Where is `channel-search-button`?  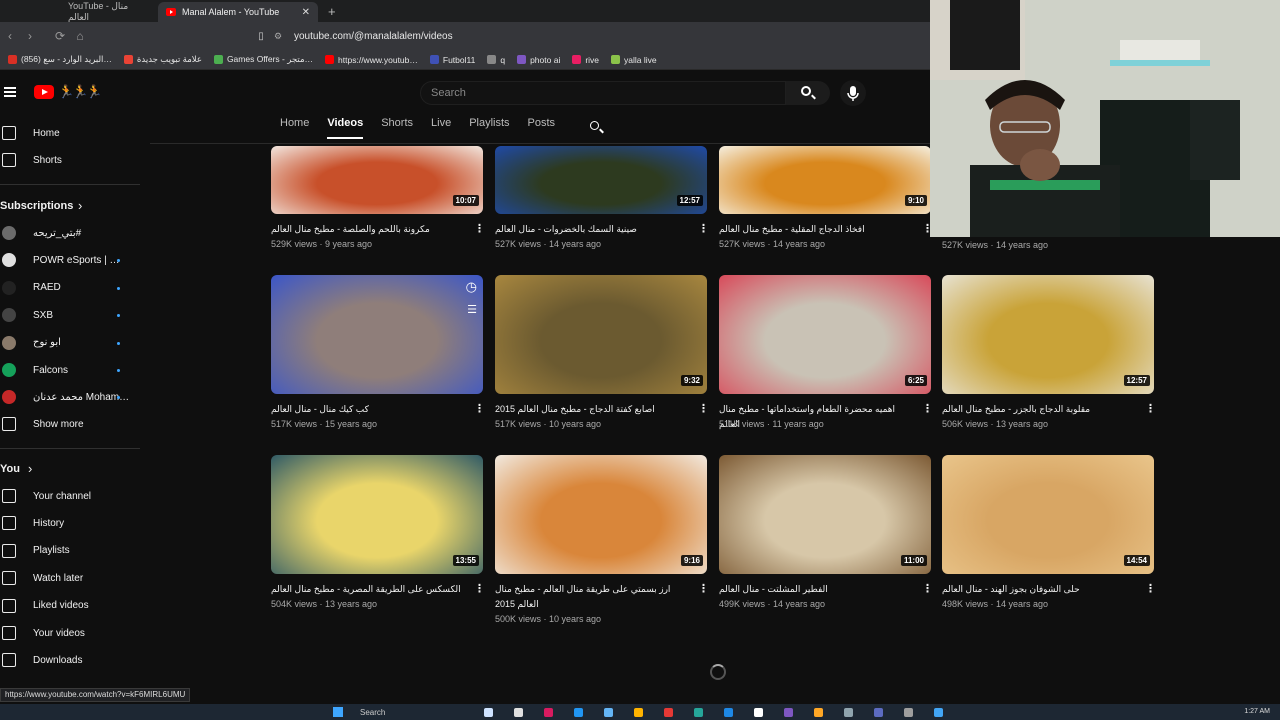 channel-search-button is located at coordinates (597, 128).